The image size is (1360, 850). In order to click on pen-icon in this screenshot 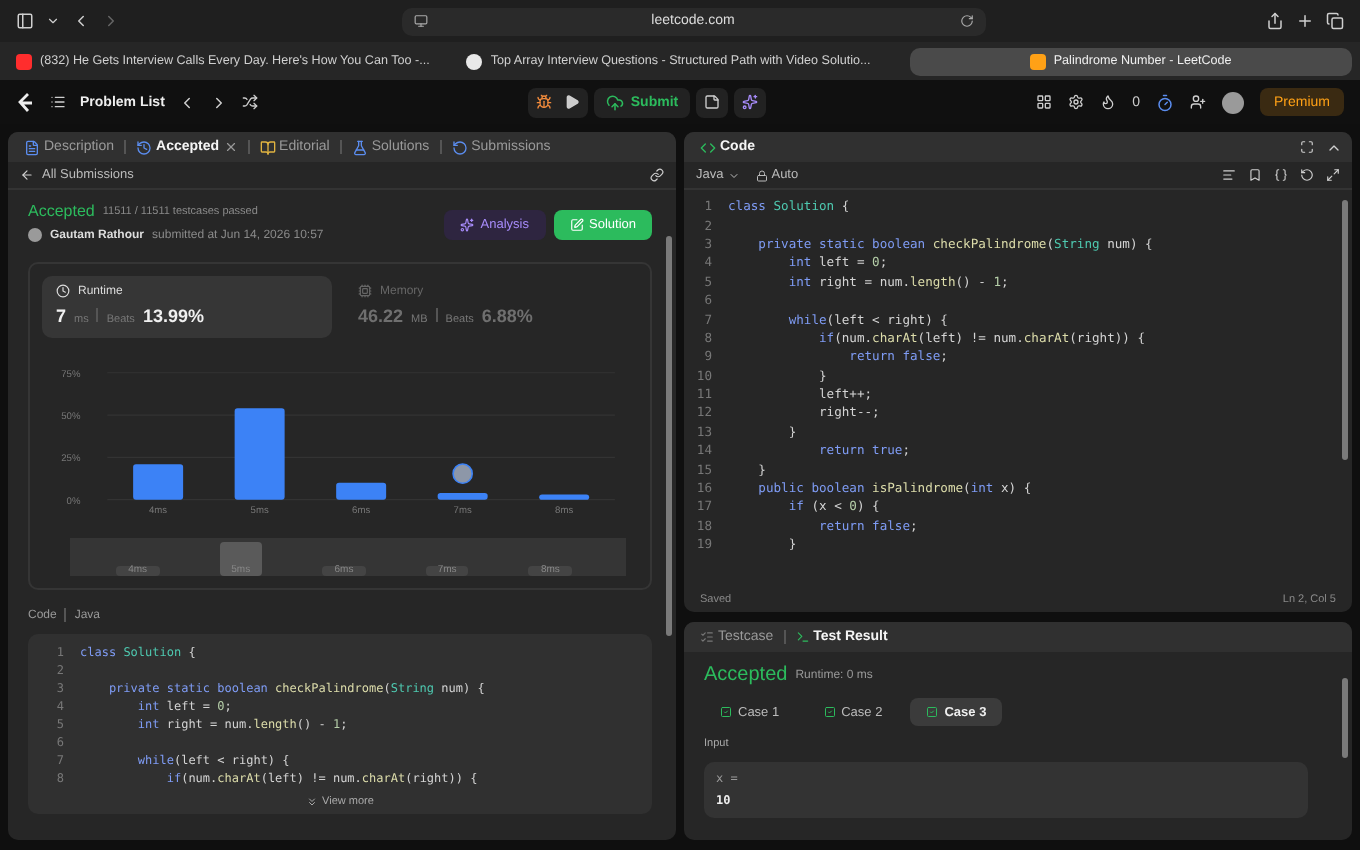, I will do `click(576, 225)`.